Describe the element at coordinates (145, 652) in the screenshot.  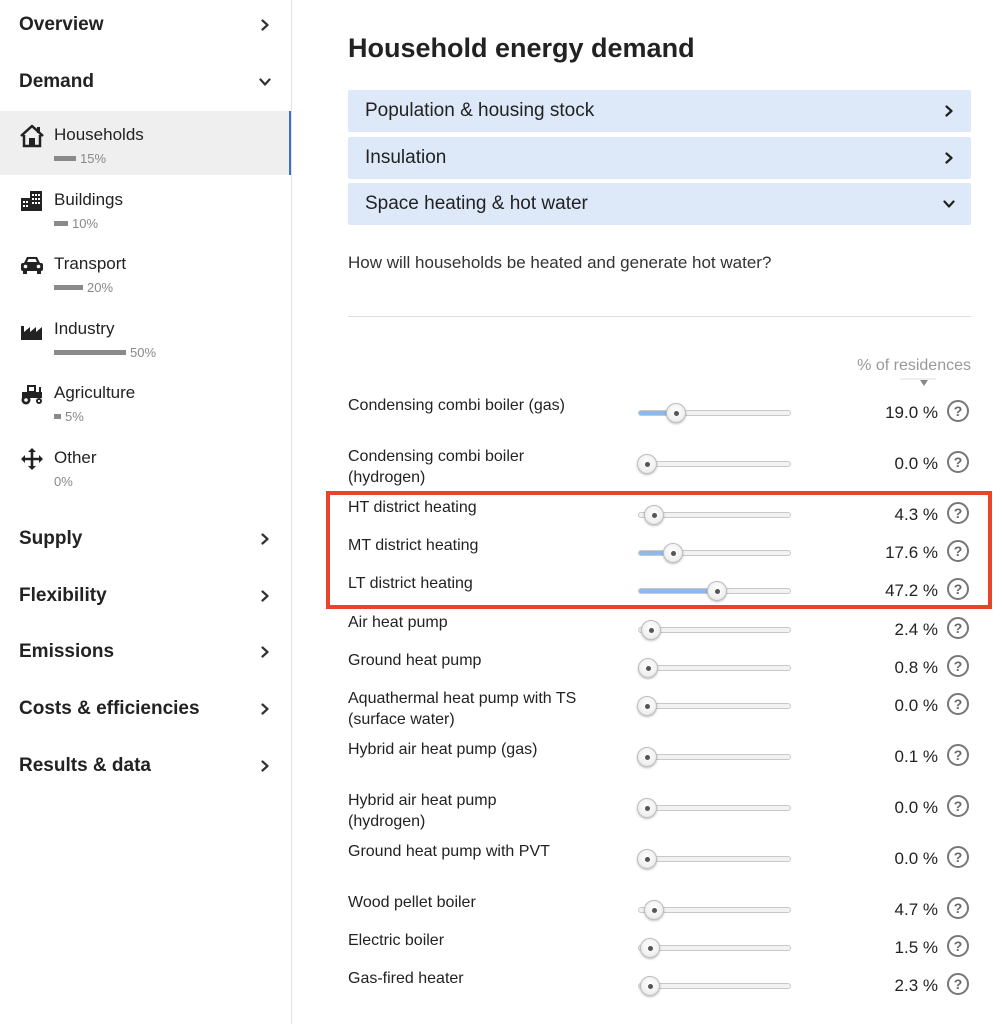
I see `sidebar-section-emissions: Emissions` at that location.